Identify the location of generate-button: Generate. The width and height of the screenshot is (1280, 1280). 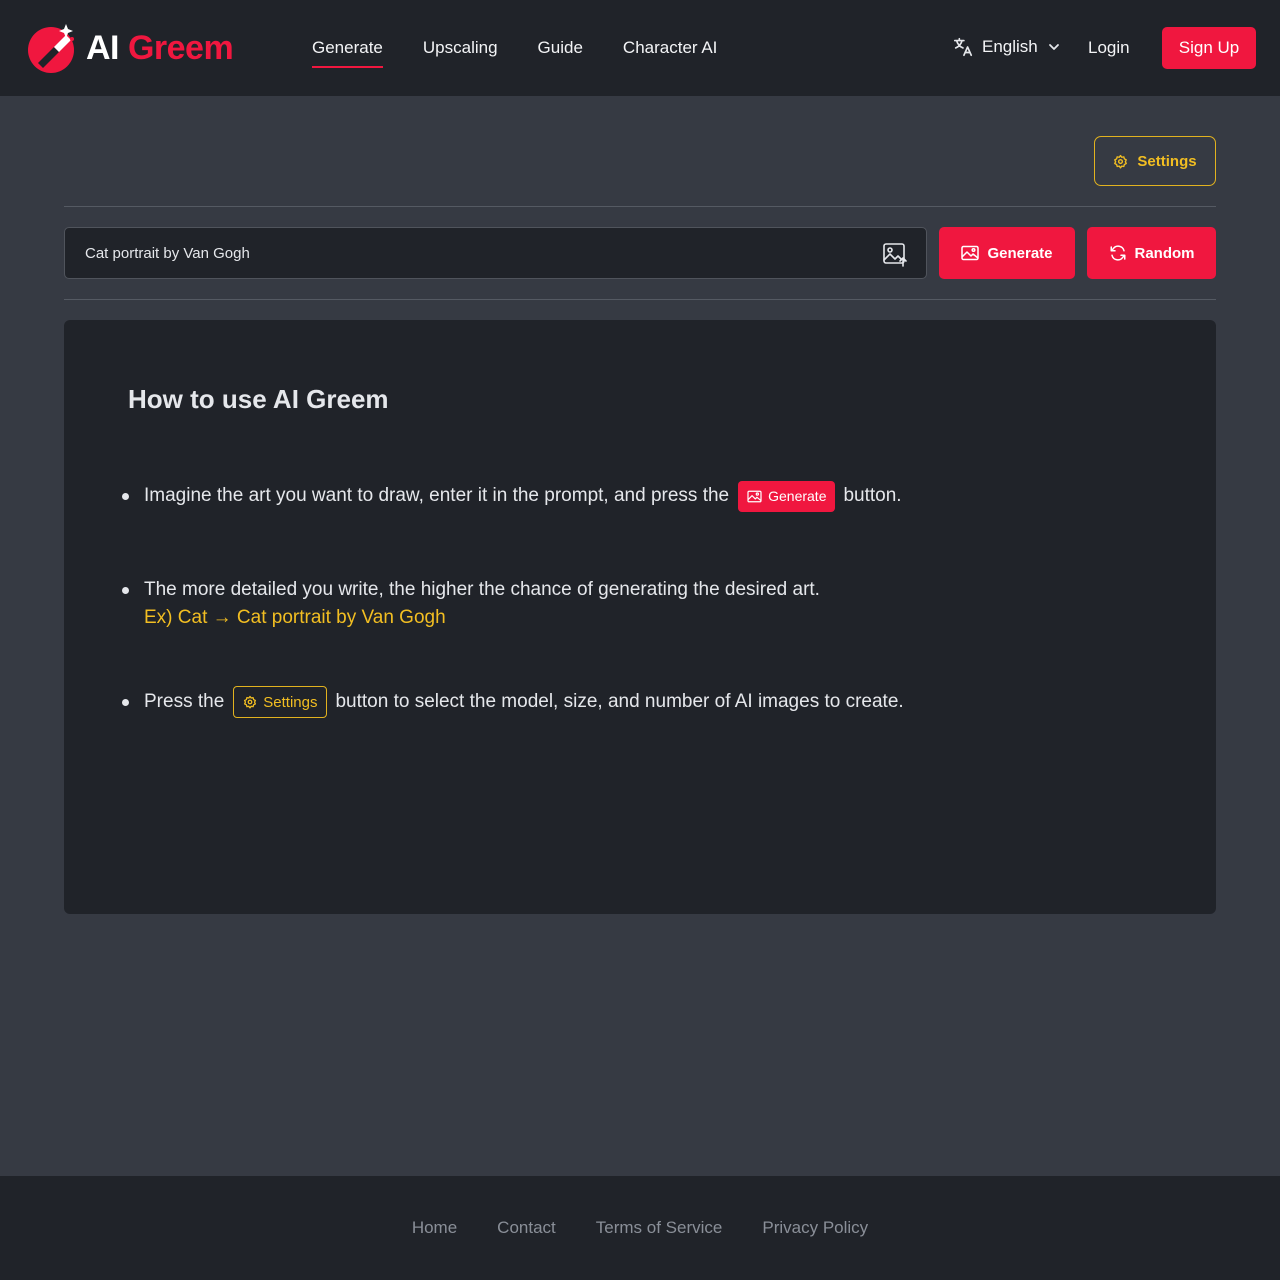
(1007, 253).